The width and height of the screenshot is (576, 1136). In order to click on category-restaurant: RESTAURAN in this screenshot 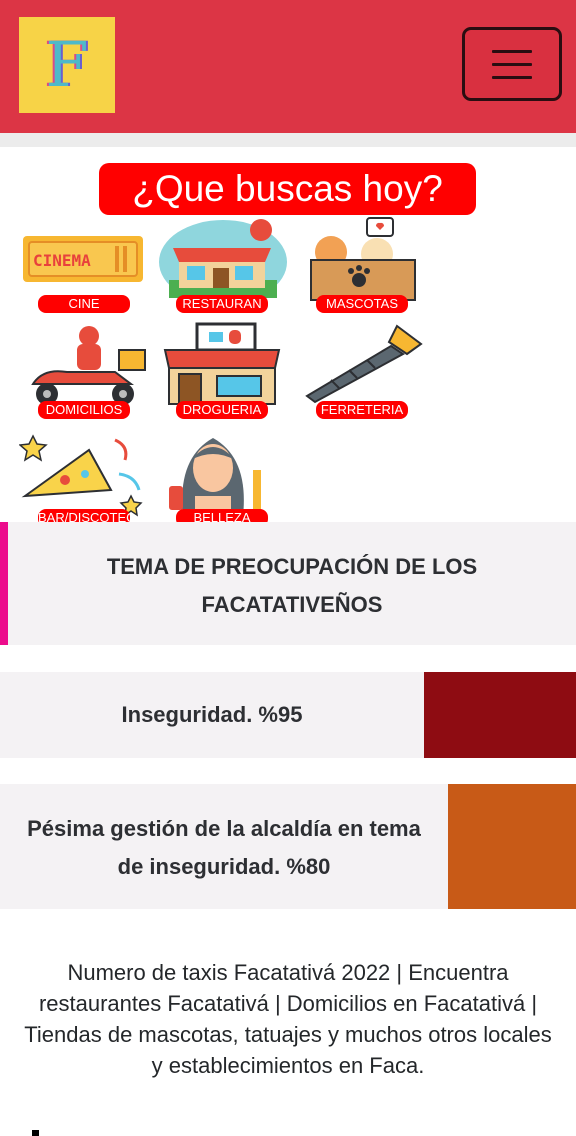, I will do `click(222, 271)`.